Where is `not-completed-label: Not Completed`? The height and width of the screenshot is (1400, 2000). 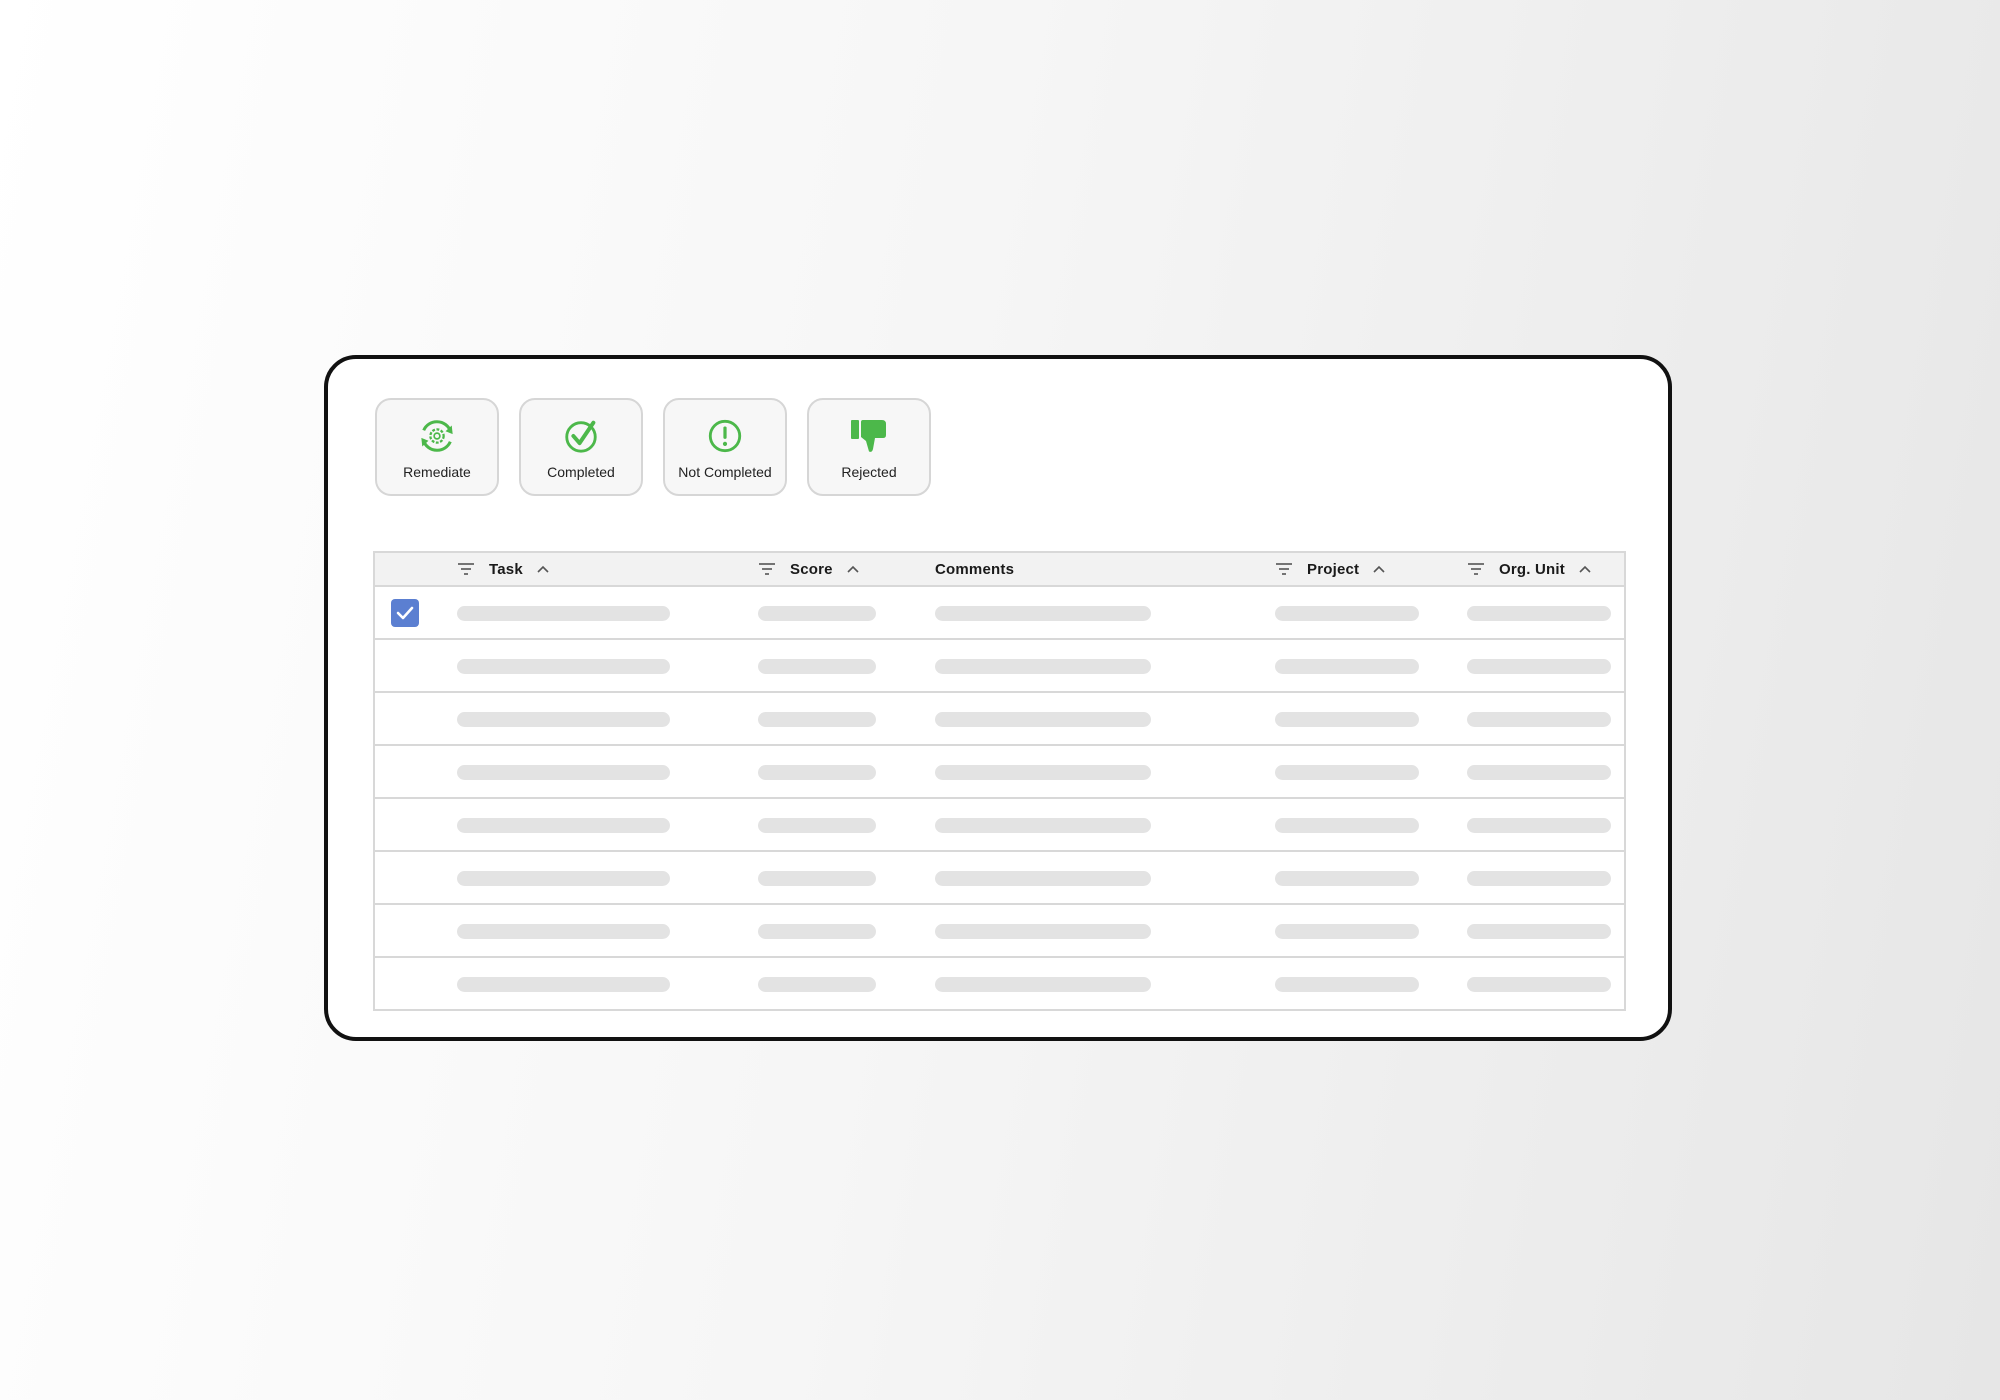
not-completed-label: Not Completed is located at coordinates (725, 472).